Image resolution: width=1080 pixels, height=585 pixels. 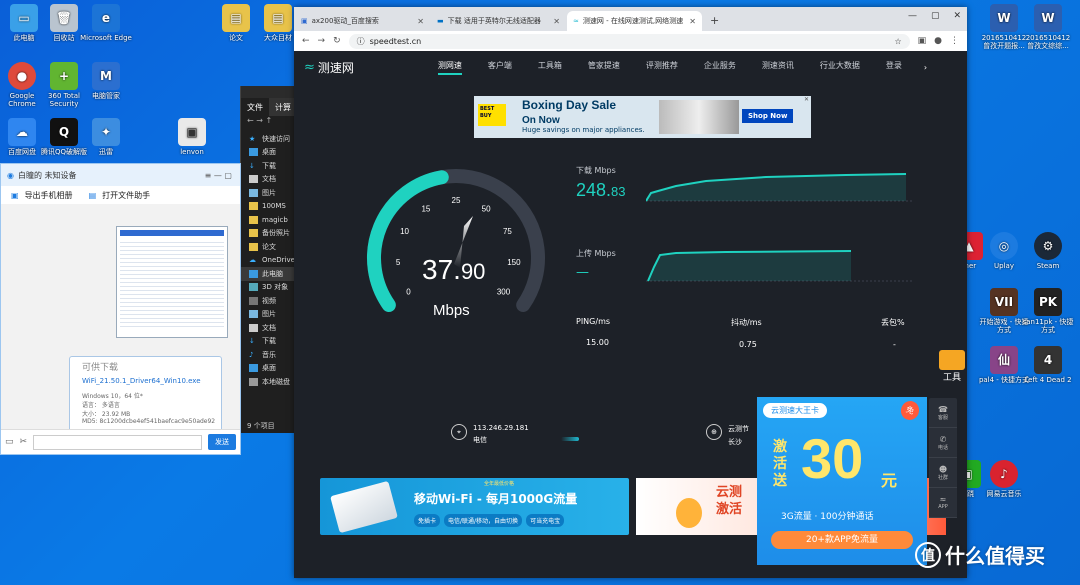 I want to click on drive-icon, so click(x=253, y=381).